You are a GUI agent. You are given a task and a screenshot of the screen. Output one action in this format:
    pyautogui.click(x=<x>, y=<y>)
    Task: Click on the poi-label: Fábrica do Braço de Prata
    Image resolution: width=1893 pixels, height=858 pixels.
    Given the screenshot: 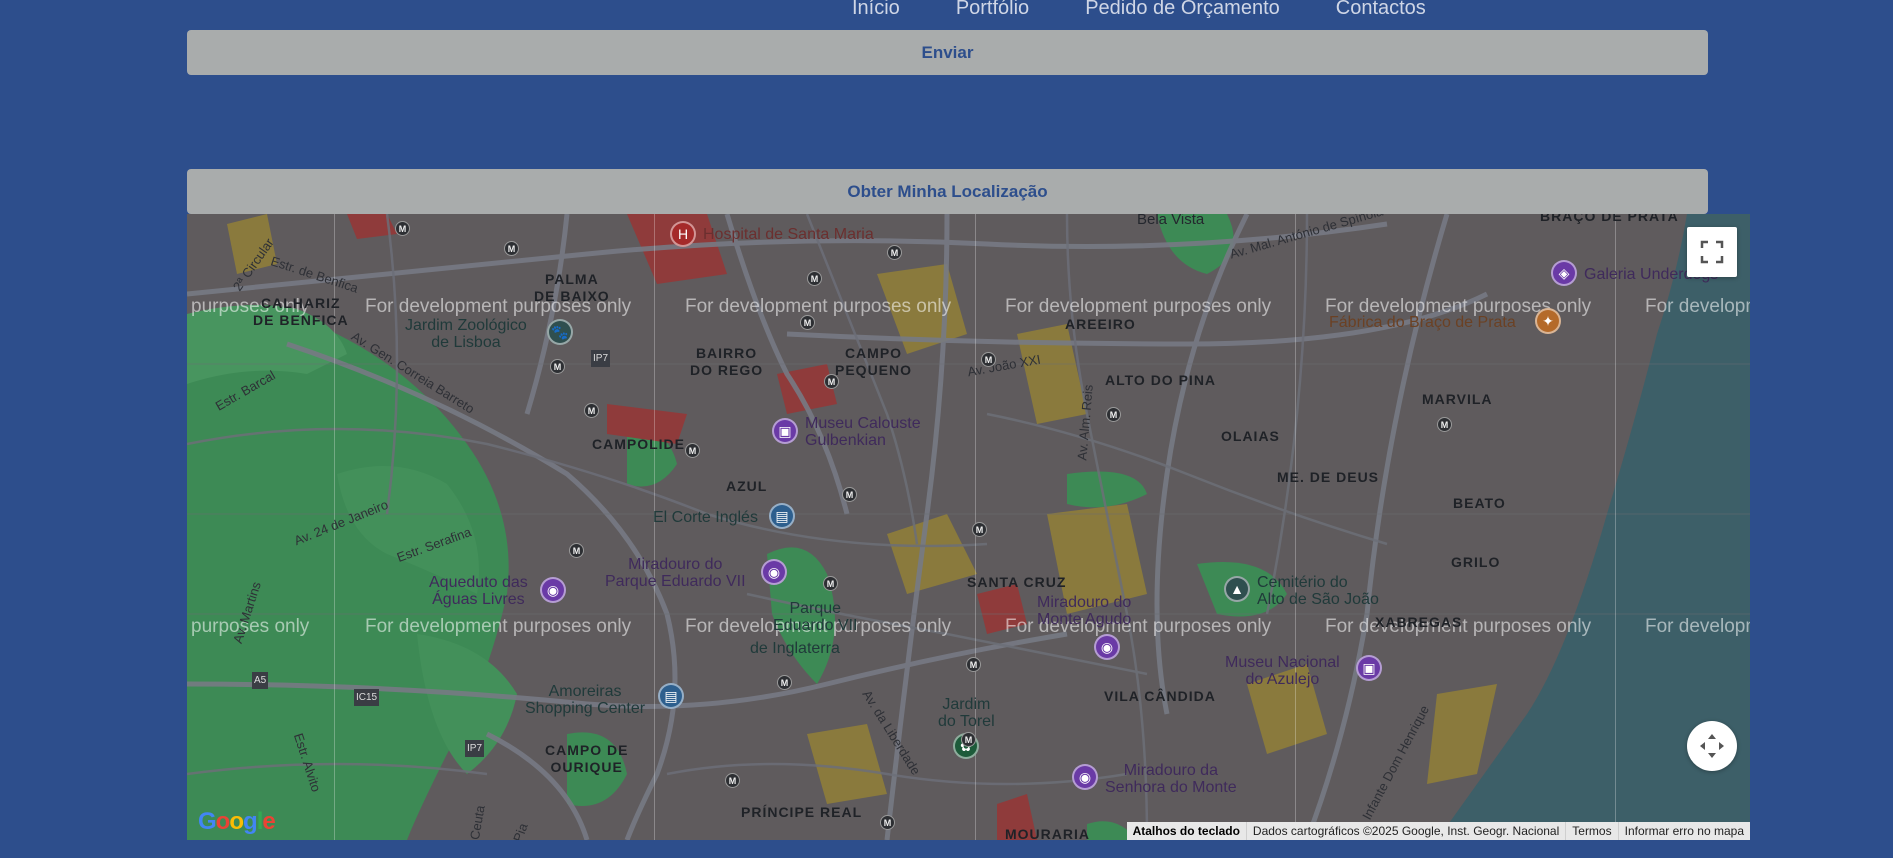 What is the action you would take?
    pyautogui.click(x=1422, y=322)
    